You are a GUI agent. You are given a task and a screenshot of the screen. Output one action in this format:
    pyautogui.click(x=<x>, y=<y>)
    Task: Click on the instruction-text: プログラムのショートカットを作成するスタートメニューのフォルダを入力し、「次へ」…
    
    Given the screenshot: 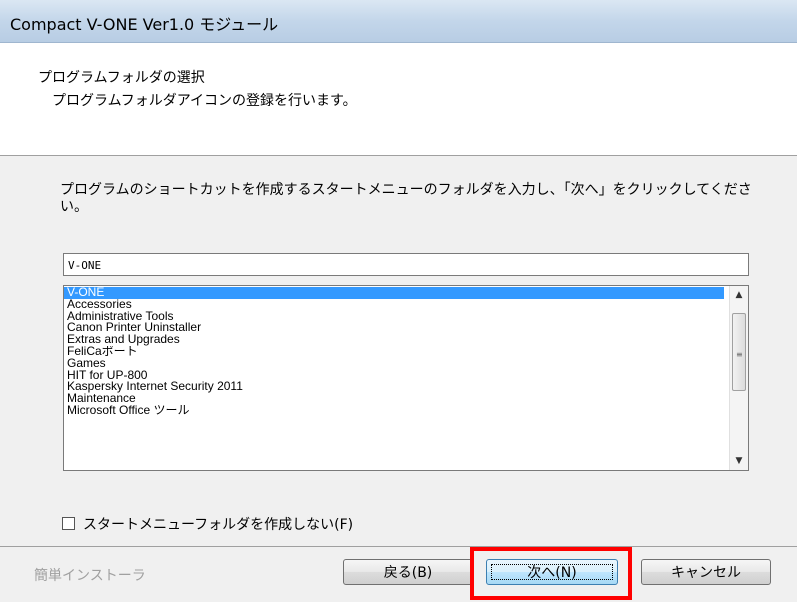 What is the action you would take?
    pyautogui.click(x=406, y=198)
    